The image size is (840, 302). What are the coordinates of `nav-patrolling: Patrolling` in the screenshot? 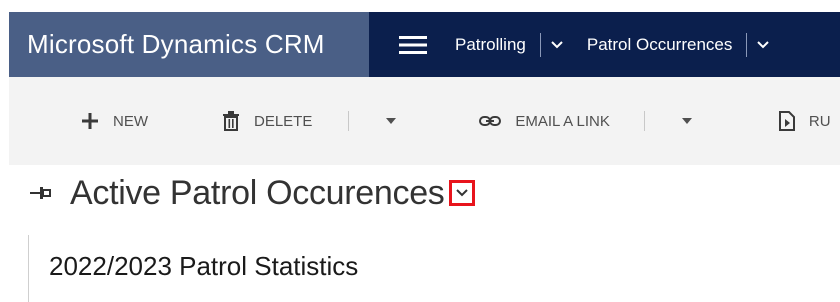 It's located at (509, 44).